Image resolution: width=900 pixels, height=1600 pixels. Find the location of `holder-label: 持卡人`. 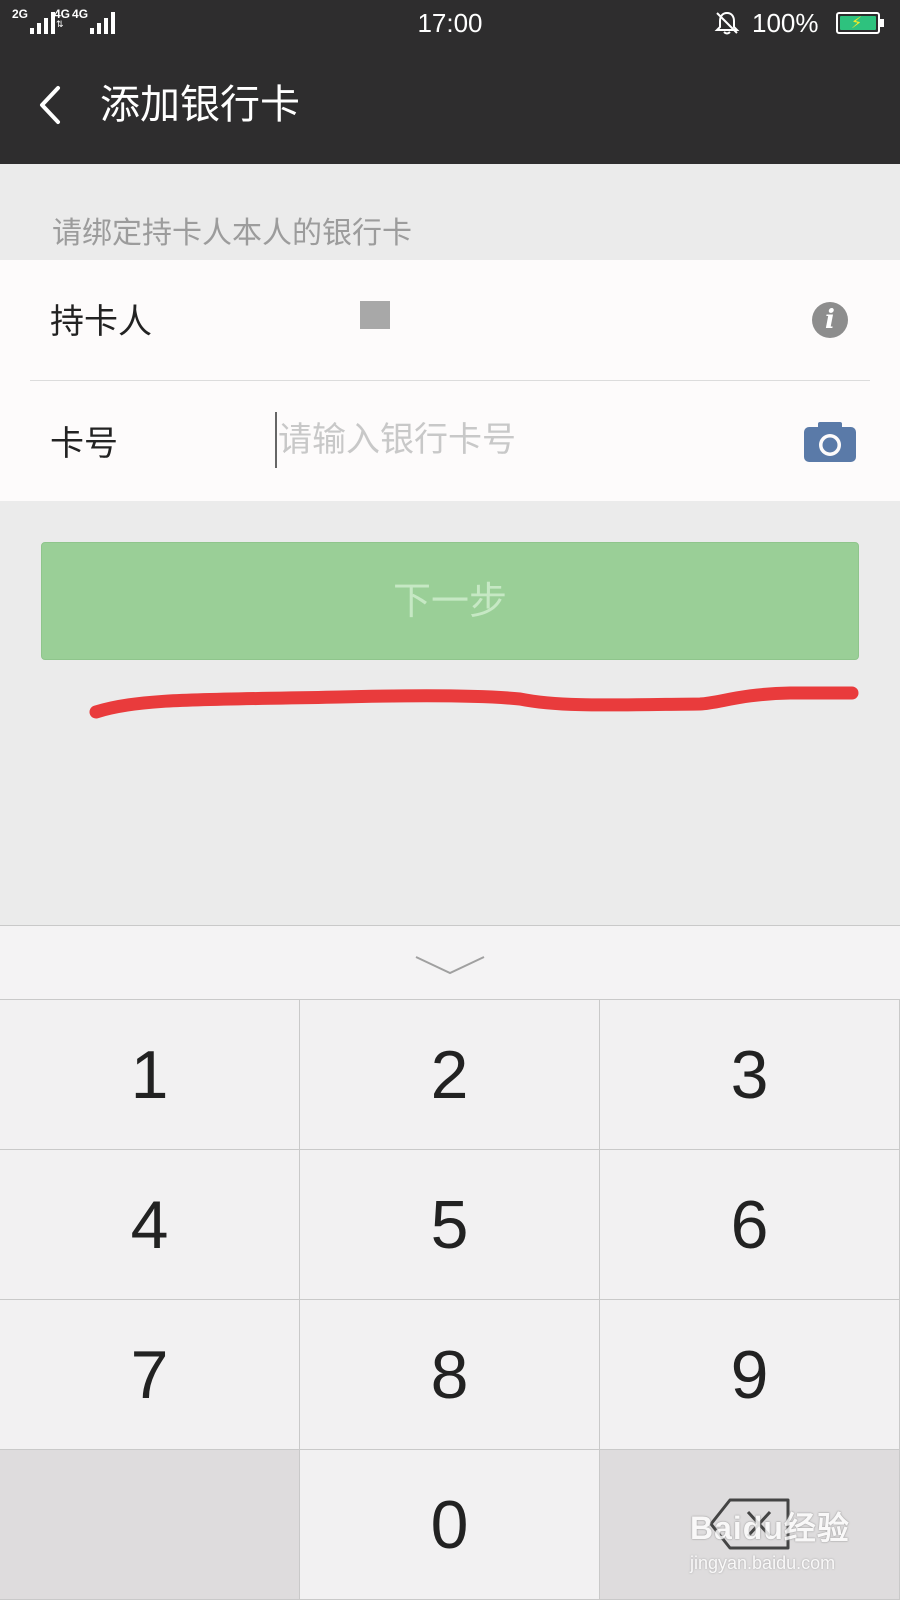

holder-label: 持卡人 is located at coordinates (101, 322).